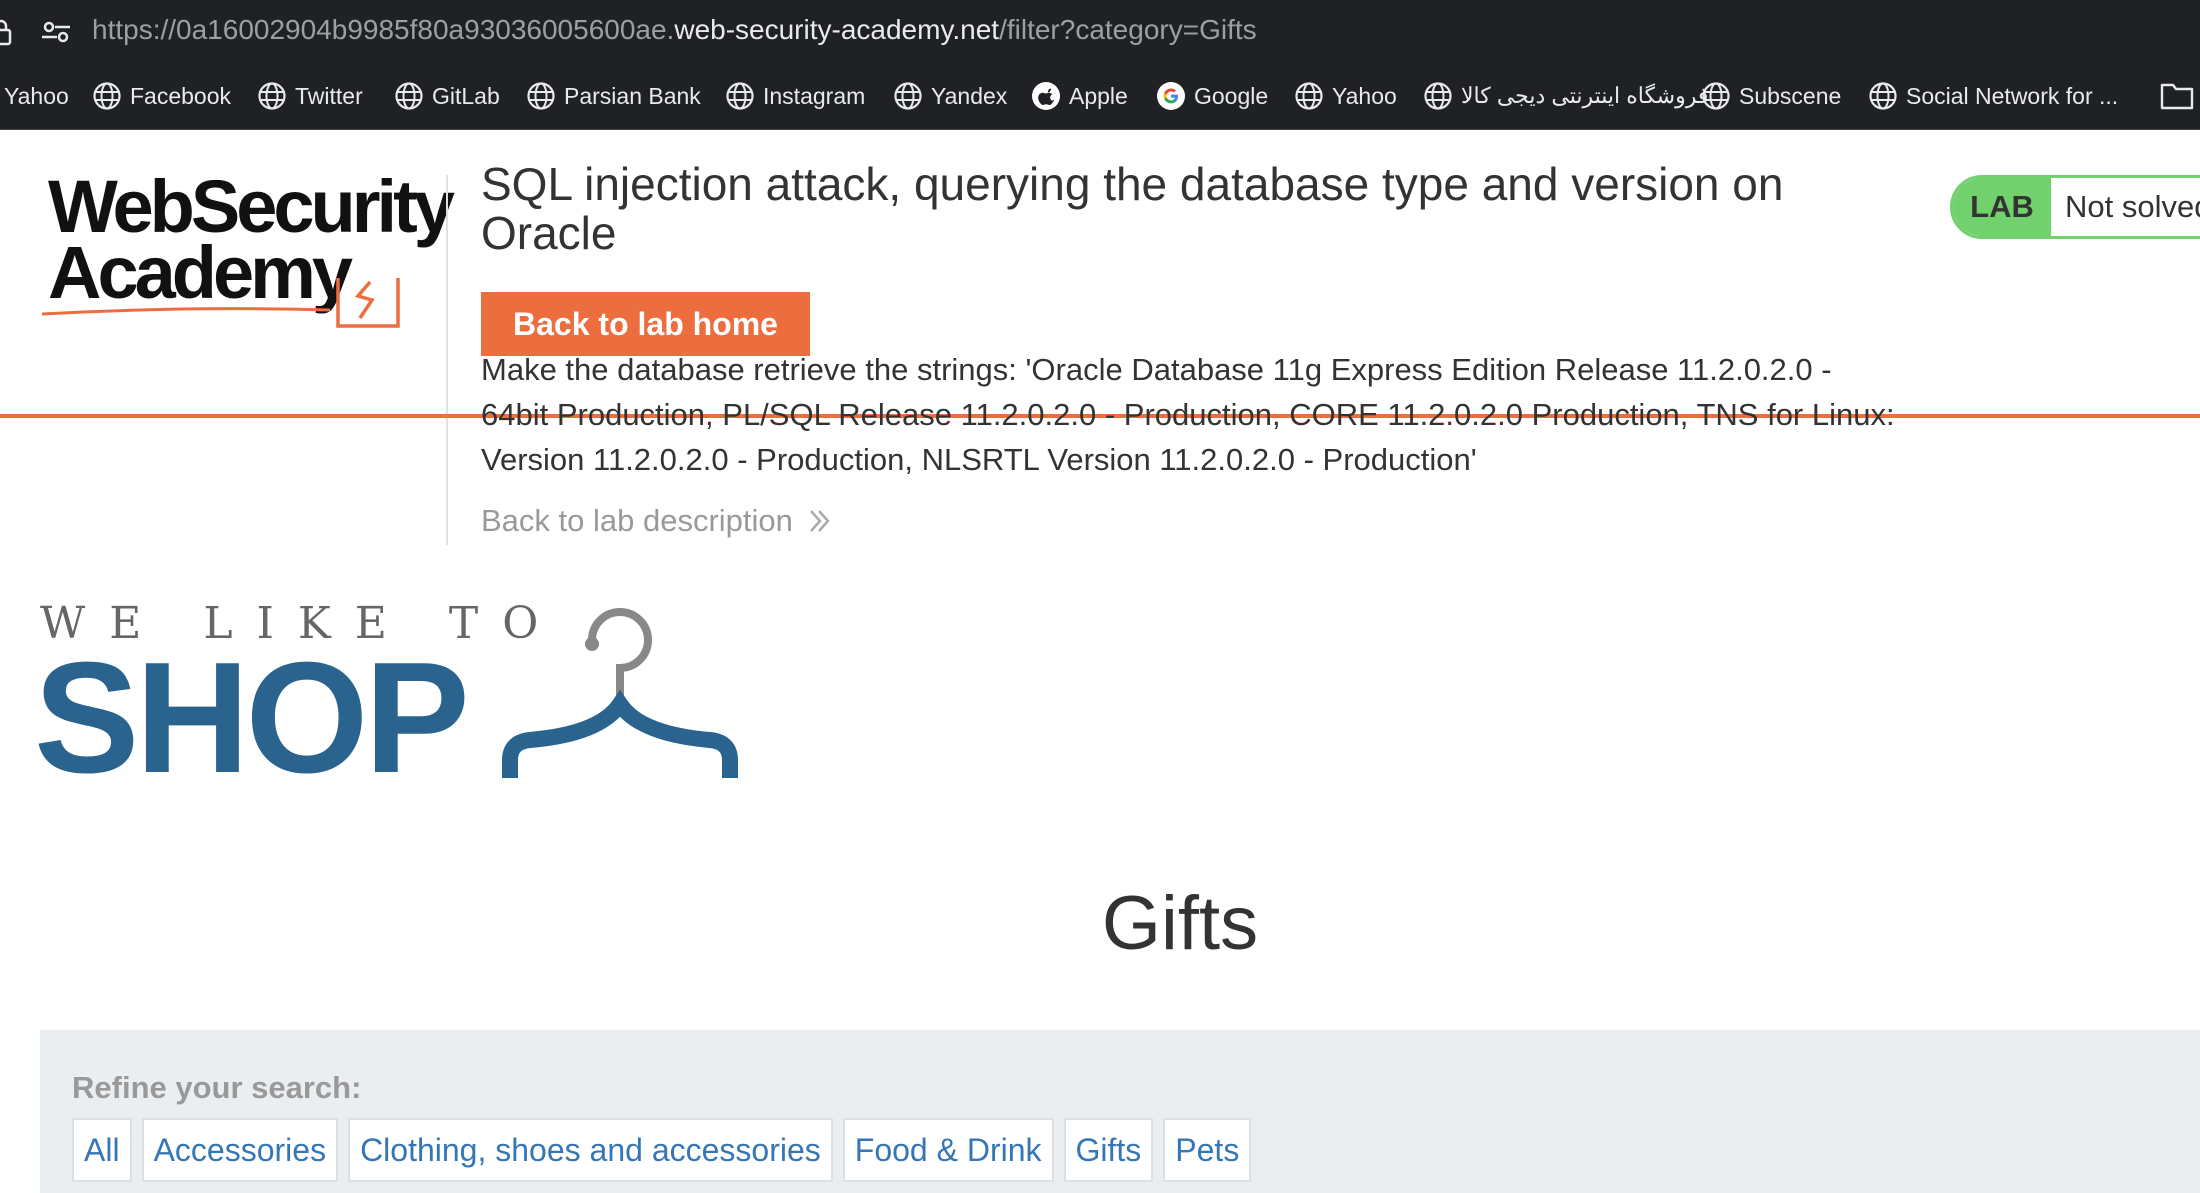 The width and height of the screenshot is (2200, 1193). I want to click on bookmark-yandex: Yandex, so click(950, 96).